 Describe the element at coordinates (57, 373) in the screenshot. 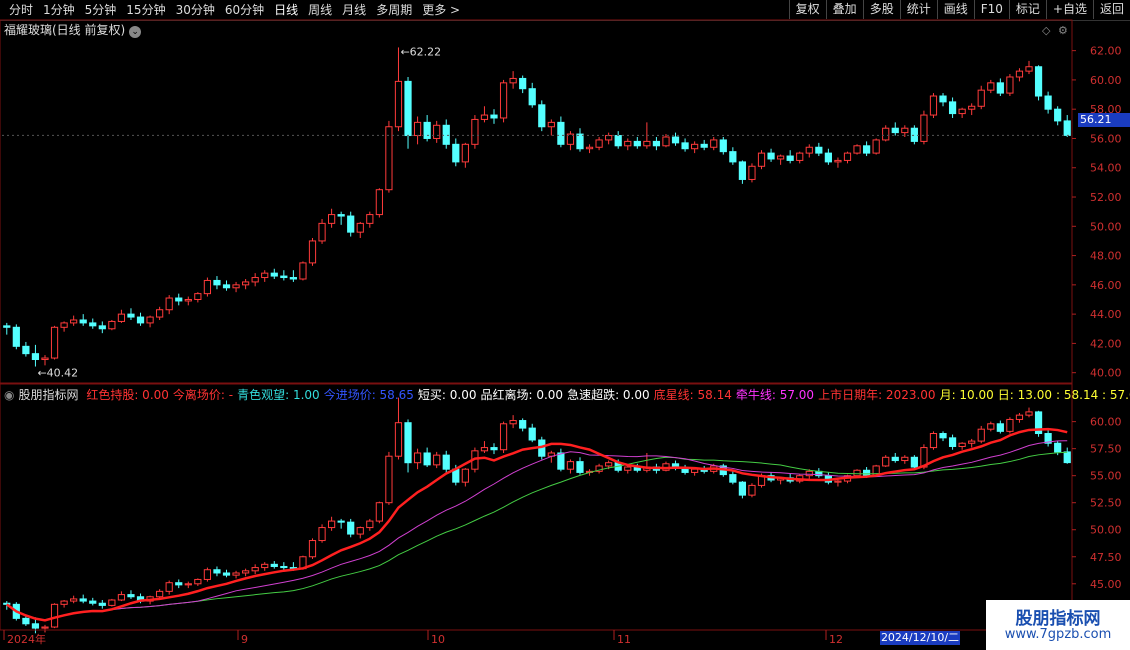

I see `low-price-label: ←40.42` at that location.